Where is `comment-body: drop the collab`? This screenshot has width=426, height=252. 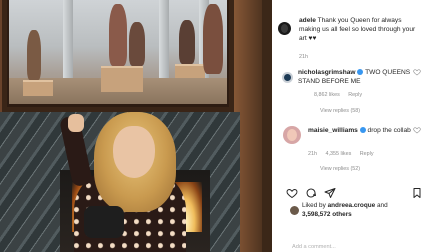
comment-body: drop the collab is located at coordinates (389, 130).